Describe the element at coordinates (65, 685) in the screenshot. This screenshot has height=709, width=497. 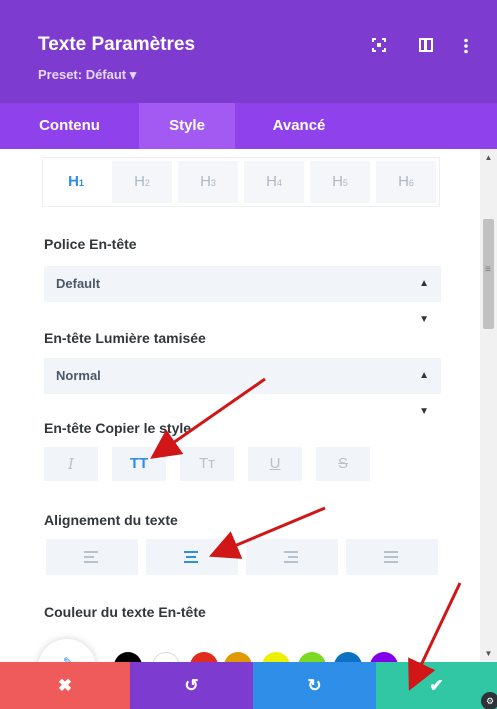
I see `cancel-button: ✖` at that location.